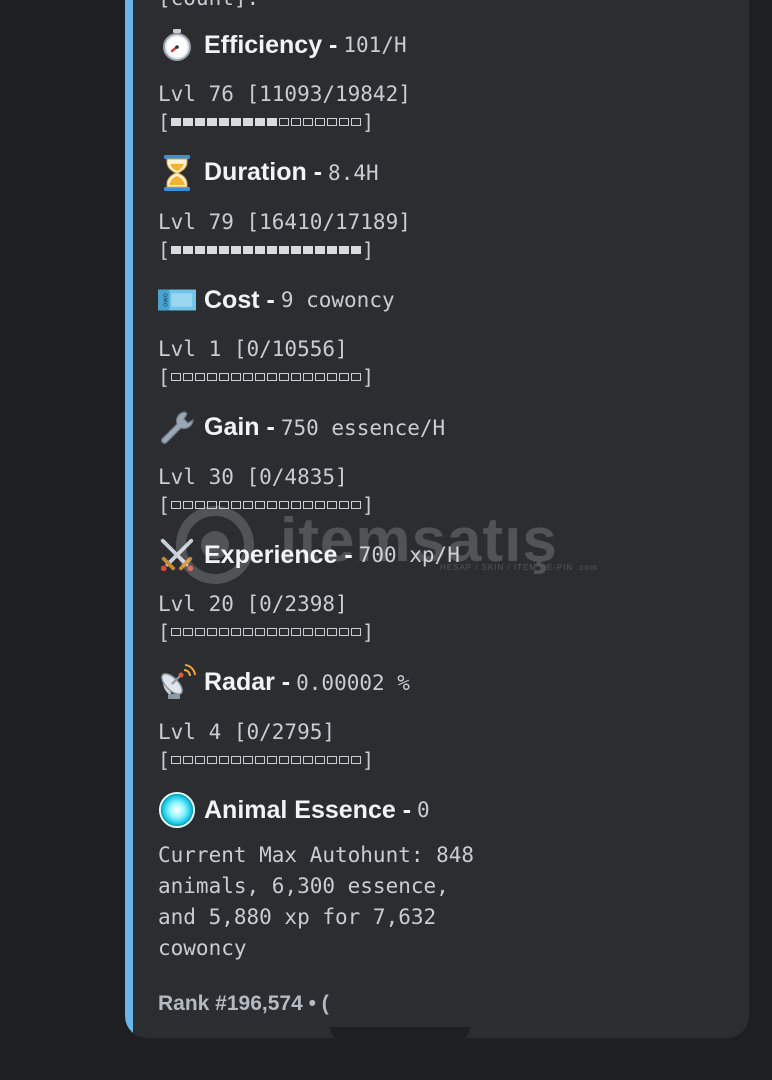 The height and width of the screenshot is (1080, 772). I want to click on stat-value: 101/H, so click(375, 45).